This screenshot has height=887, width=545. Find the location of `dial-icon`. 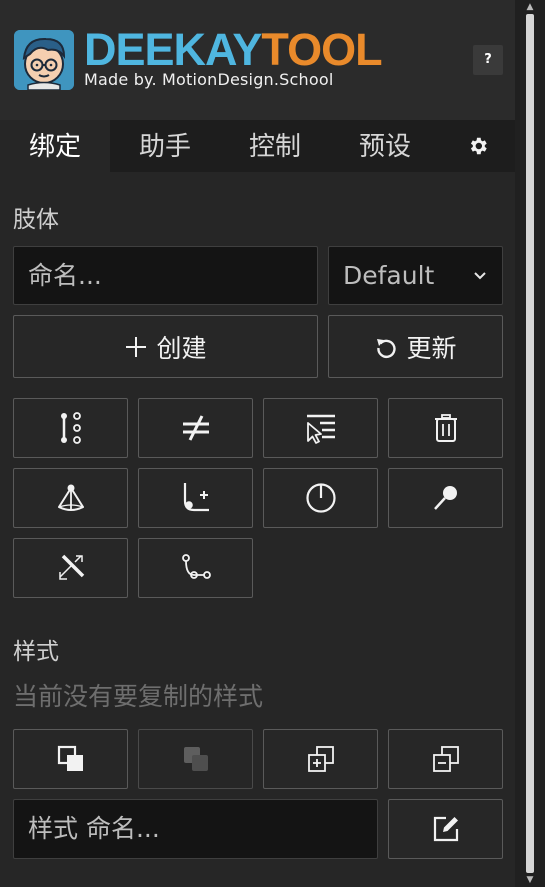

dial-icon is located at coordinates (320, 498).